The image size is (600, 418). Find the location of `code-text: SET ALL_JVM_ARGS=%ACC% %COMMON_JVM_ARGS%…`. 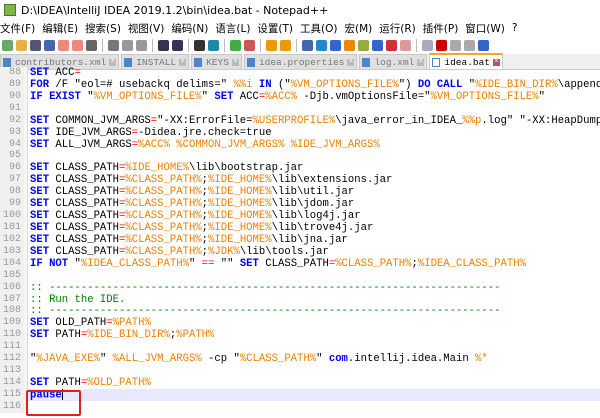

code-text: SET ALL_JVM_ARGS=%ACC% %COMMON_JVM_ARGS%… is located at coordinates (204, 145).